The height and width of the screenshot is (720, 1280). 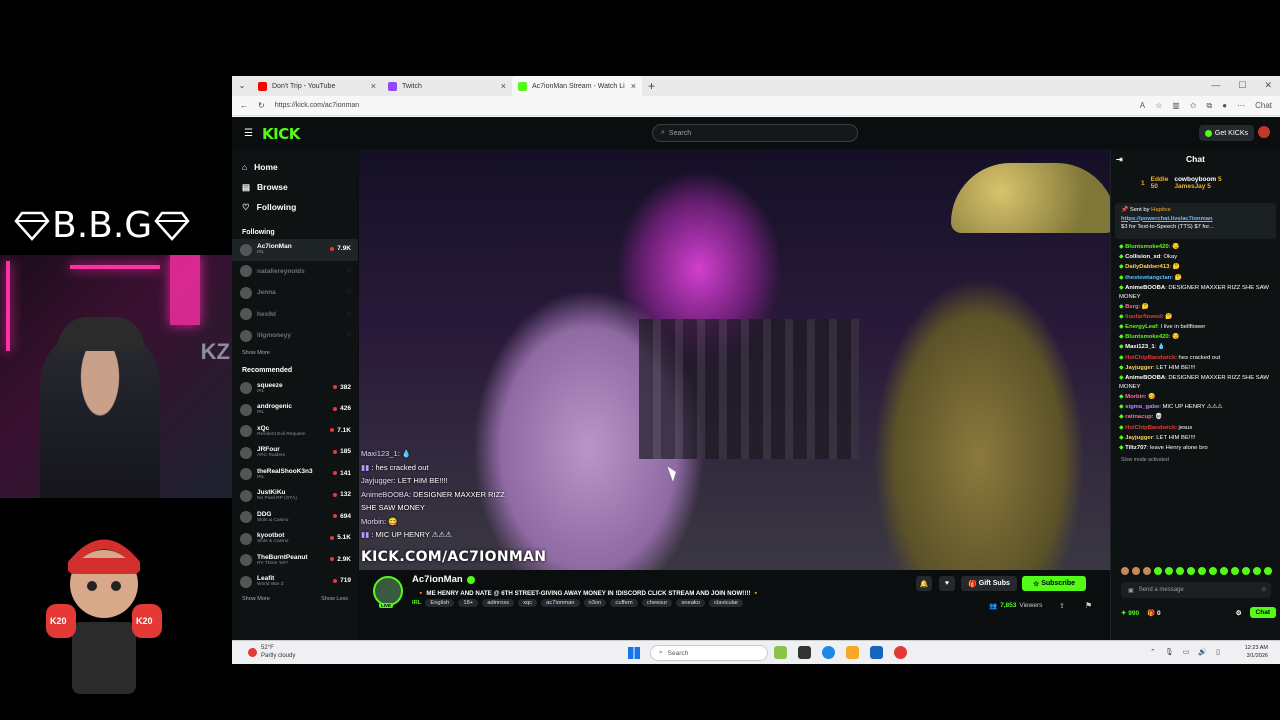 I want to click on url-field: https://kick.com/ac7ionman, so click(x=317, y=105).